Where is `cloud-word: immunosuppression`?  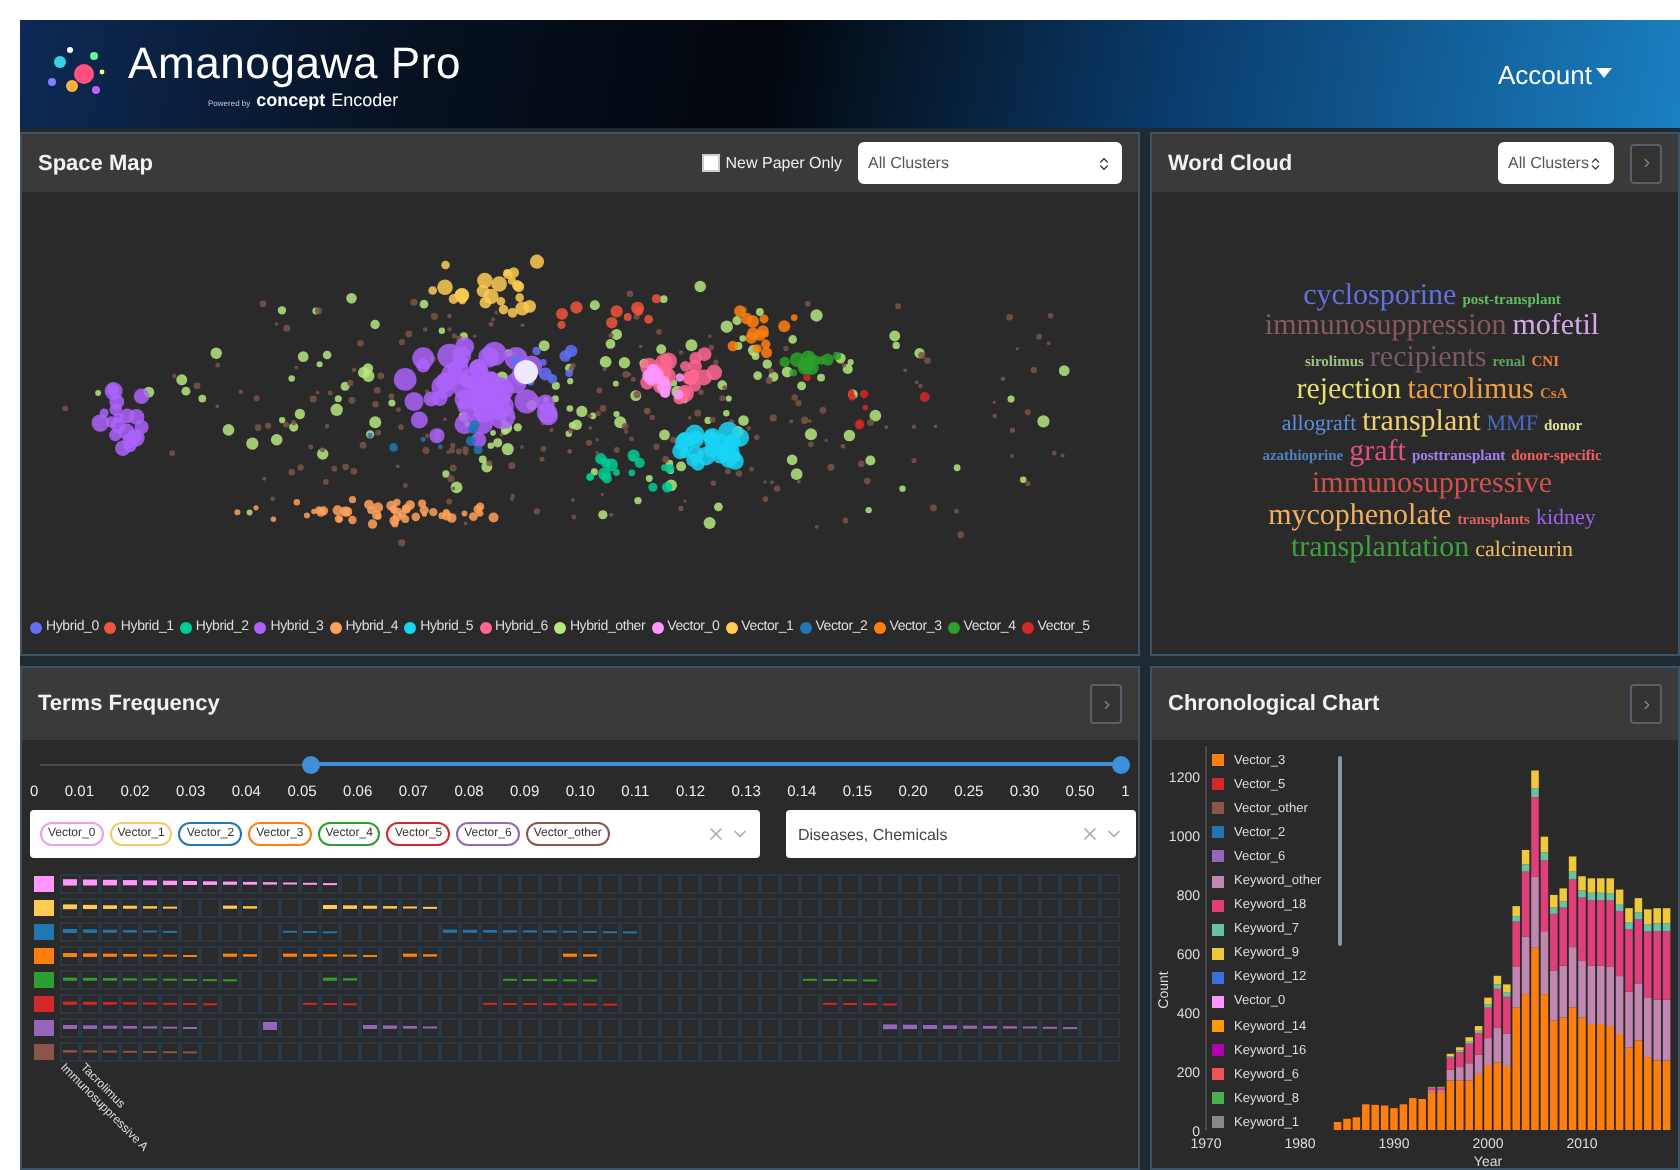 cloud-word: immunosuppression is located at coordinates (1385, 328).